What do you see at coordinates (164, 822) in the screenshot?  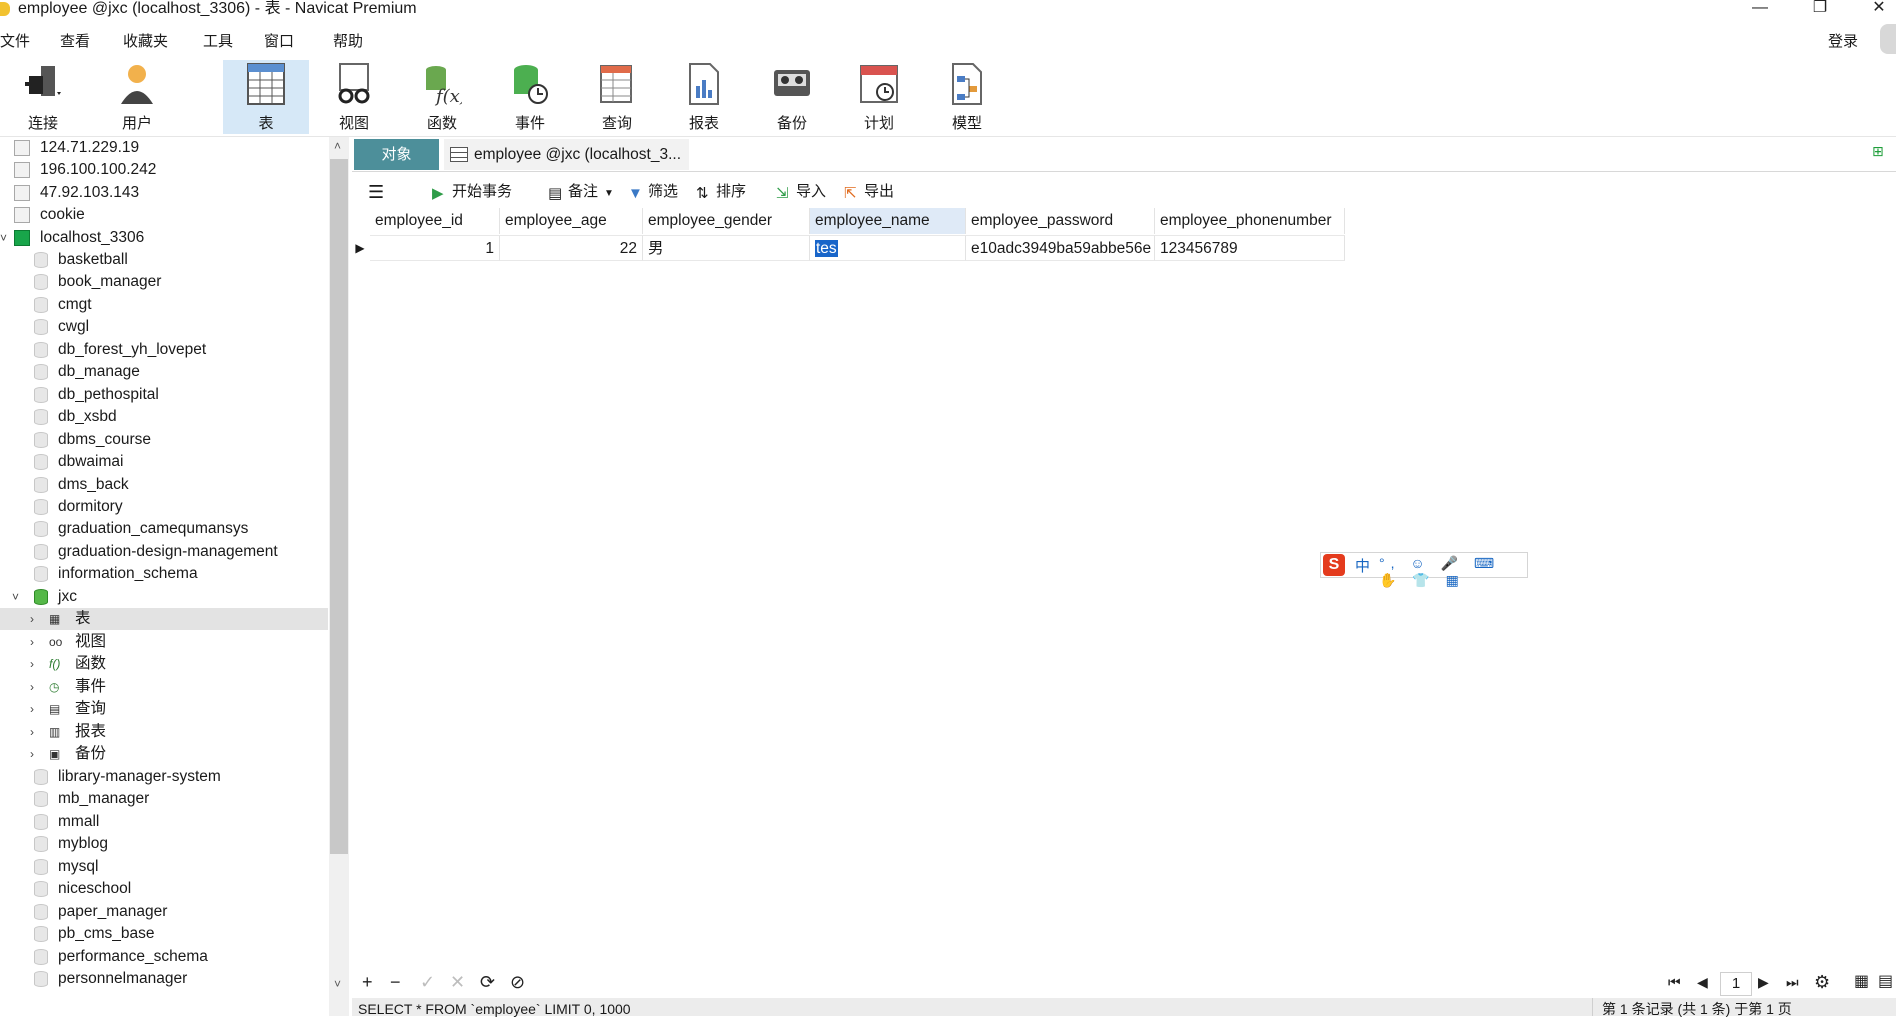 I see `tree-db-item: mmall` at bounding box center [164, 822].